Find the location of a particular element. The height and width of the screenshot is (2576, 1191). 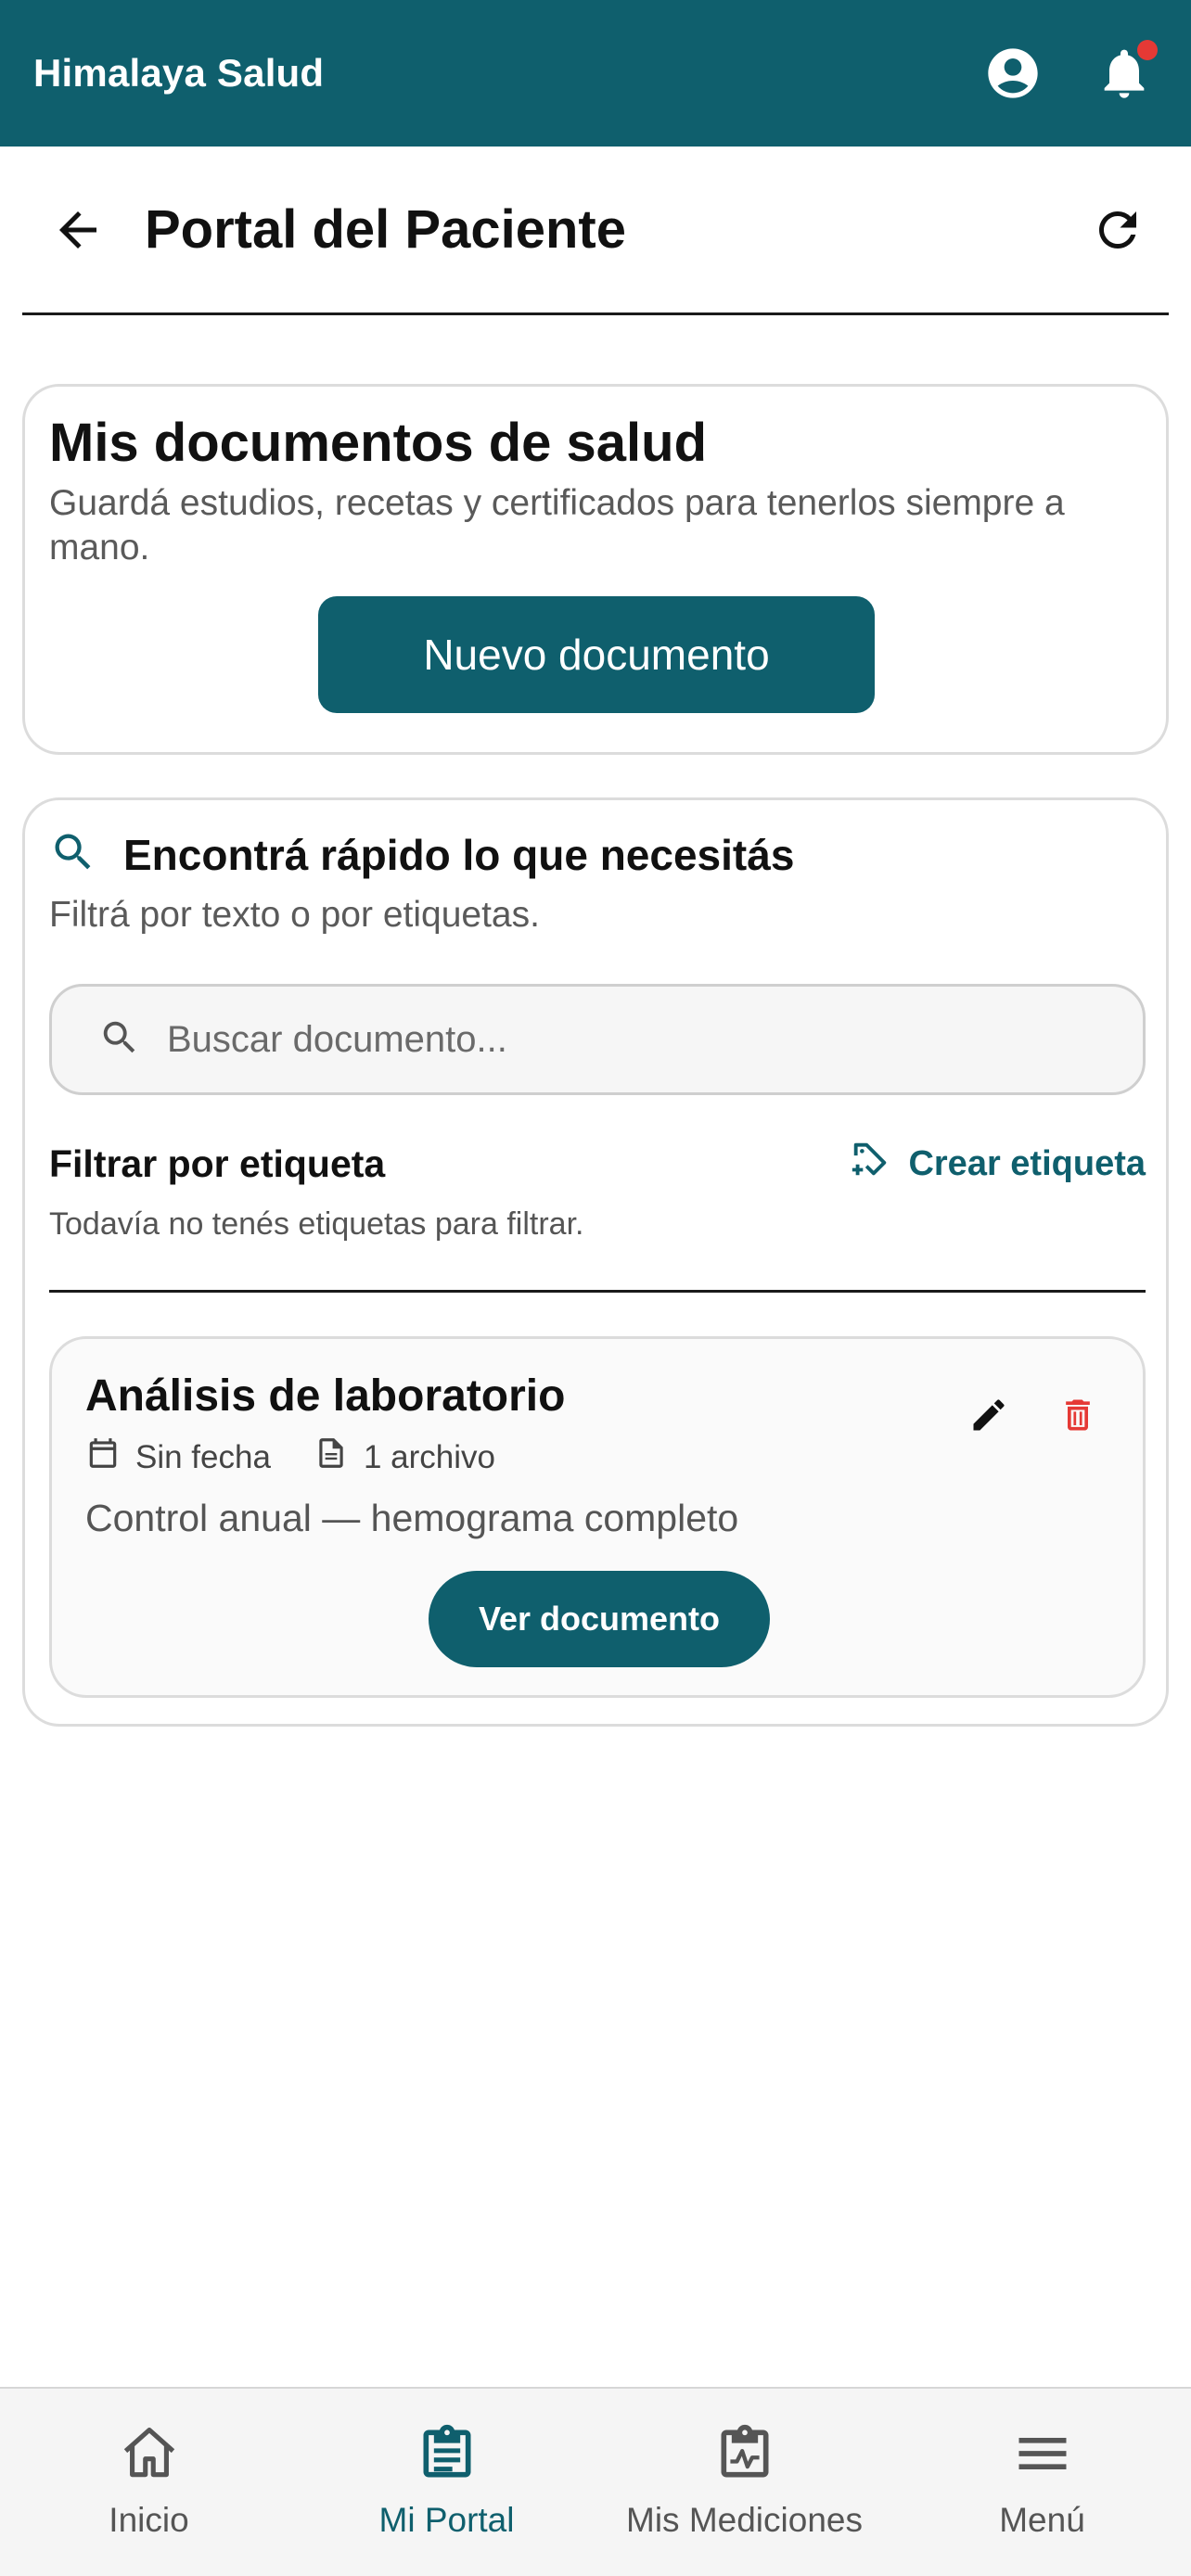

bottom-navigation: Inicio Mi Portal Mis Mediciones Menú is located at coordinates (595, 2481).